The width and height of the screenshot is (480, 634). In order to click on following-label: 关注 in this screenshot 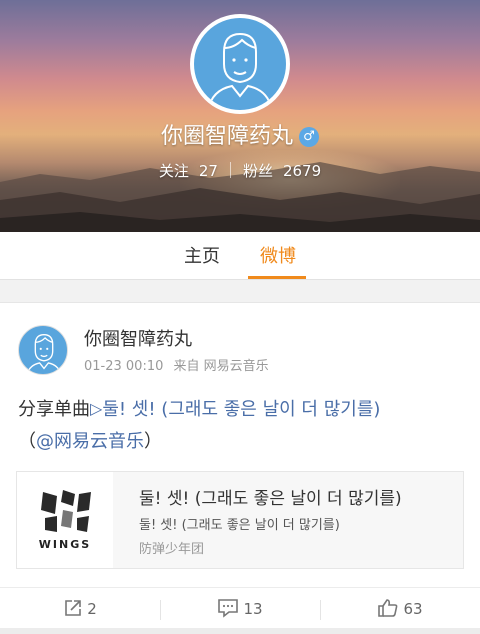, I will do `click(173, 171)`.